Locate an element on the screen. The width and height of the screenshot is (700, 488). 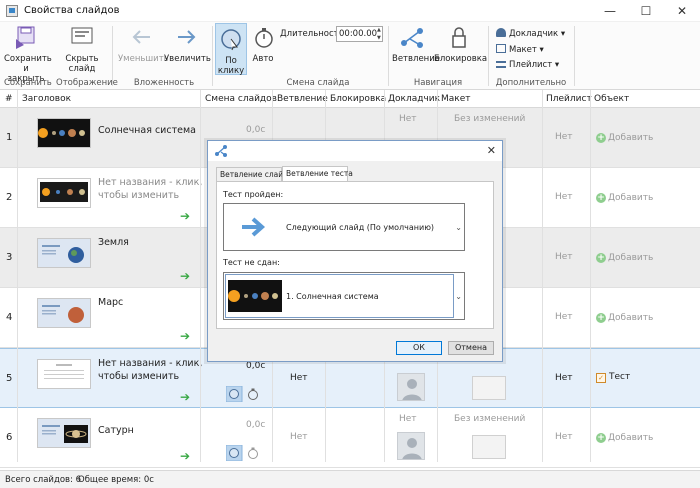
arrow-left-icon is located at coordinates (142, 38).